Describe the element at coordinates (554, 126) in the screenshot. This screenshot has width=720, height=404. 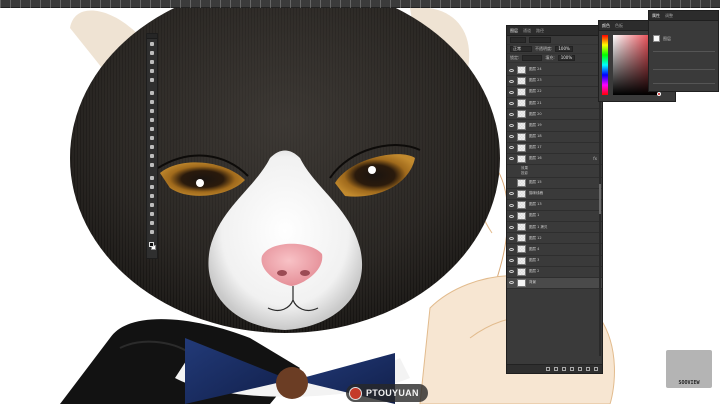
I see `layer-row: 图层 19` at that location.